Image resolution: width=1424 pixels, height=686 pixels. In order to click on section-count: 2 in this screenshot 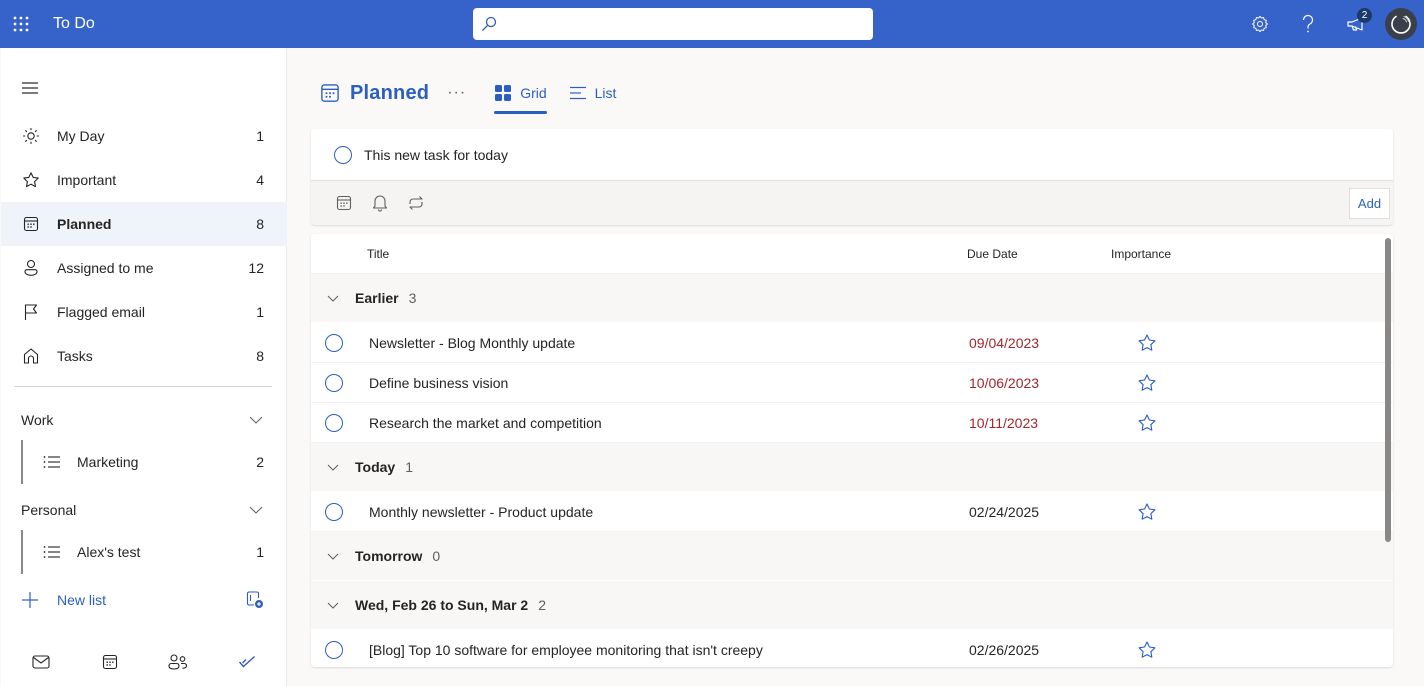, I will do `click(542, 605)`.